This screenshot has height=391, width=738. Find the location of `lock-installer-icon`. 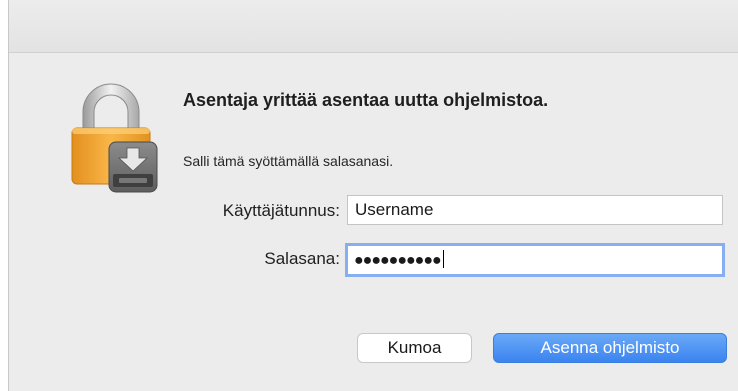

lock-installer-icon is located at coordinates (114, 138).